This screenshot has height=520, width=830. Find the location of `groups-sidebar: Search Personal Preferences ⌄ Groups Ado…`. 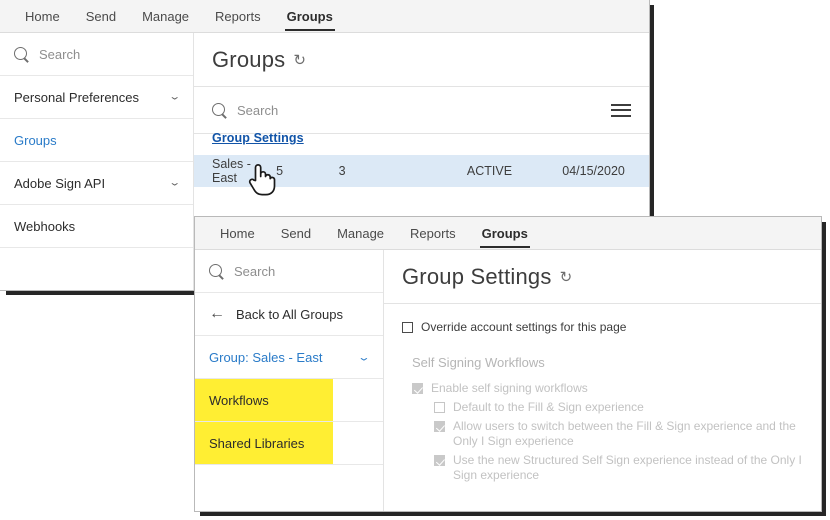

groups-sidebar: Search Personal Preferences ⌄ Groups Ado… is located at coordinates (97, 161).